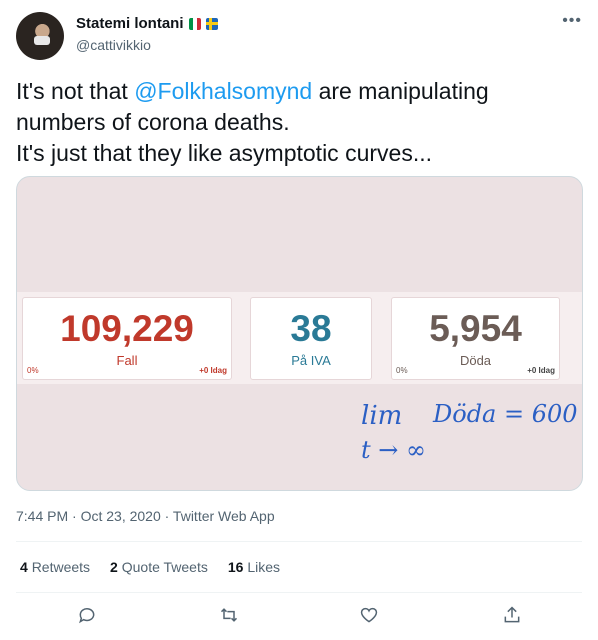 This screenshot has height=640, width=598. What do you see at coordinates (469, 432) in the screenshot?
I see `handwritten-limit: lim Döda = 6000 t → ∞` at bounding box center [469, 432].